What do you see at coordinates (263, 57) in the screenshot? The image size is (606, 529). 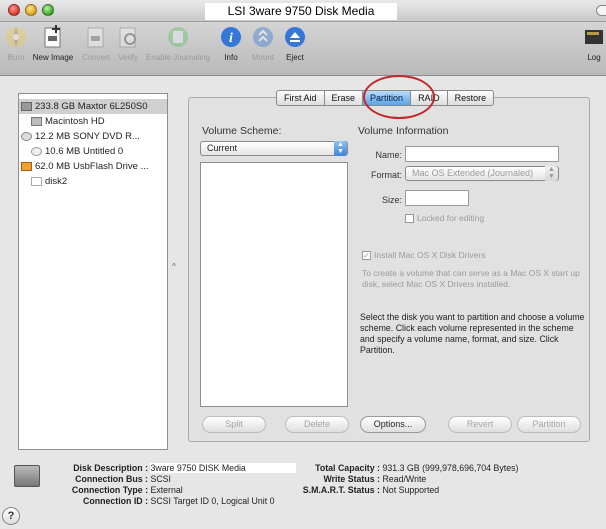 I see `mount-label: Mount` at bounding box center [263, 57].